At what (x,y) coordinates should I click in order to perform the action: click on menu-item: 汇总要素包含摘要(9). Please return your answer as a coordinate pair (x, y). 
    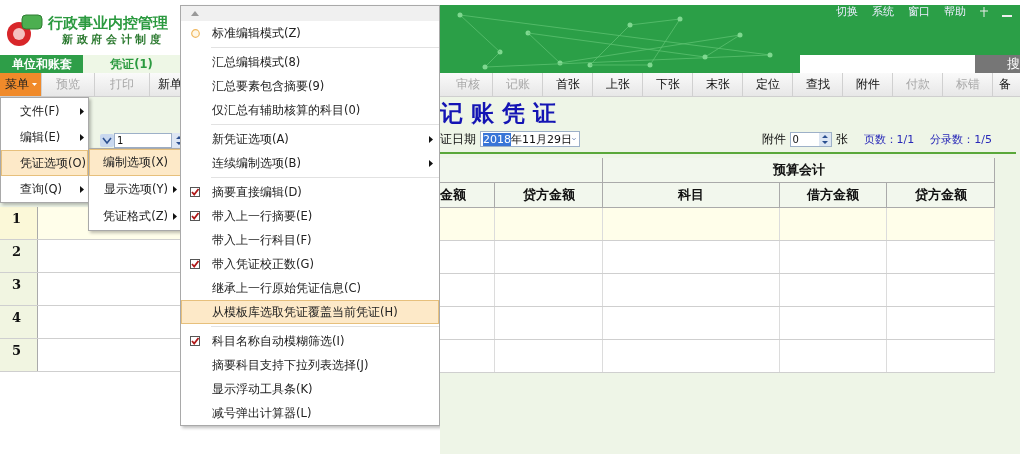
    Looking at the image, I should click on (310, 86).